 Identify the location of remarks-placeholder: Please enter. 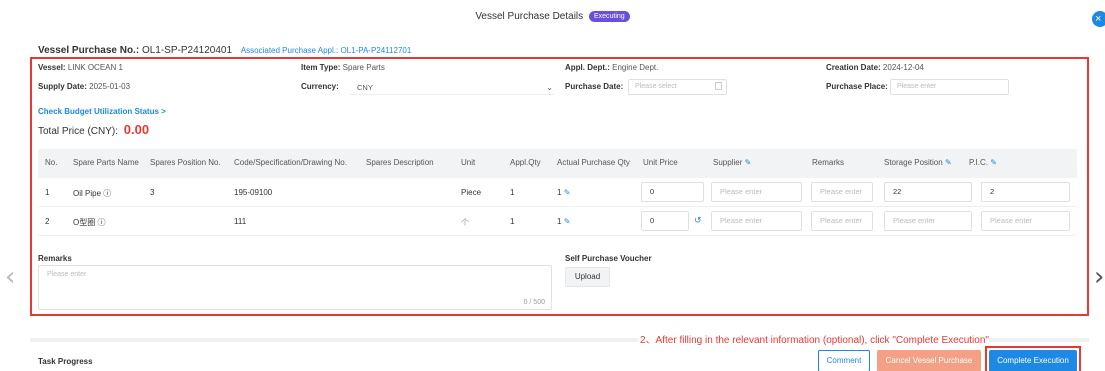
(67, 274).